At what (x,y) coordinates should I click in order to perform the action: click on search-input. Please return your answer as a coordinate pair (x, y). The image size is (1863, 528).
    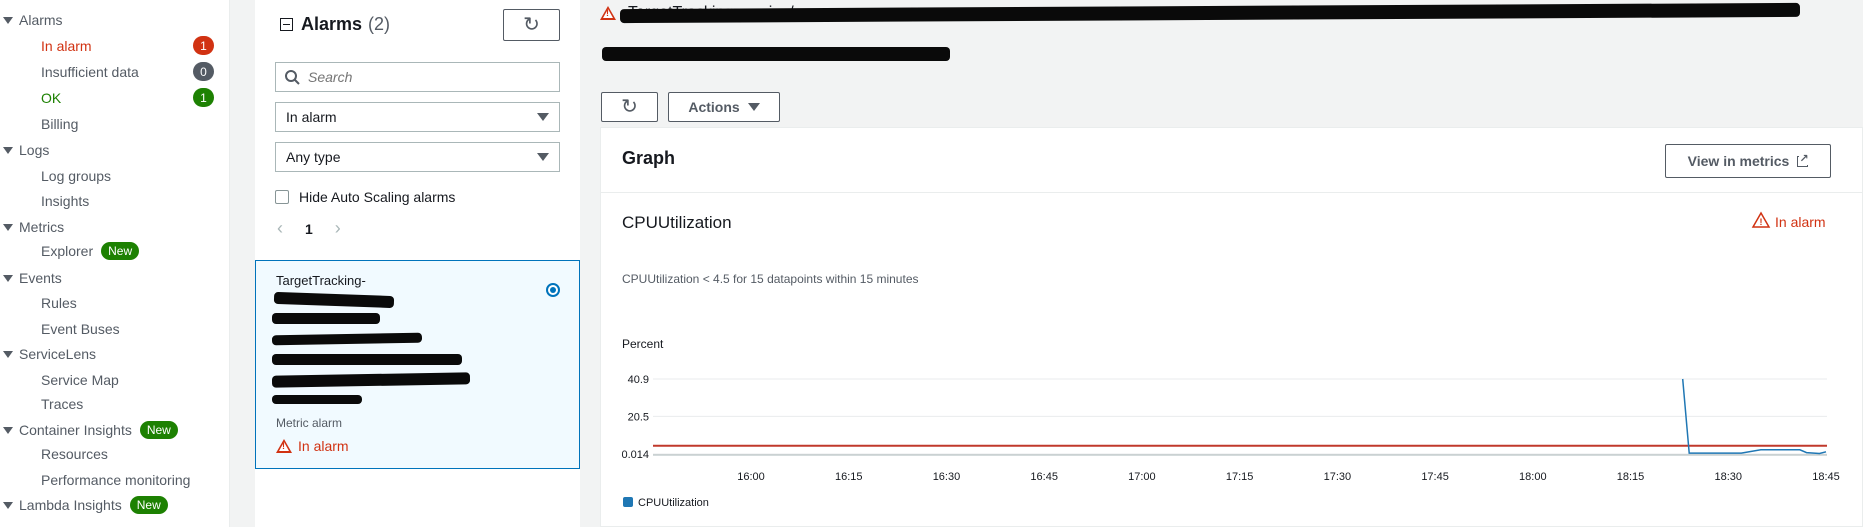
    Looking at the image, I should click on (428, 77).